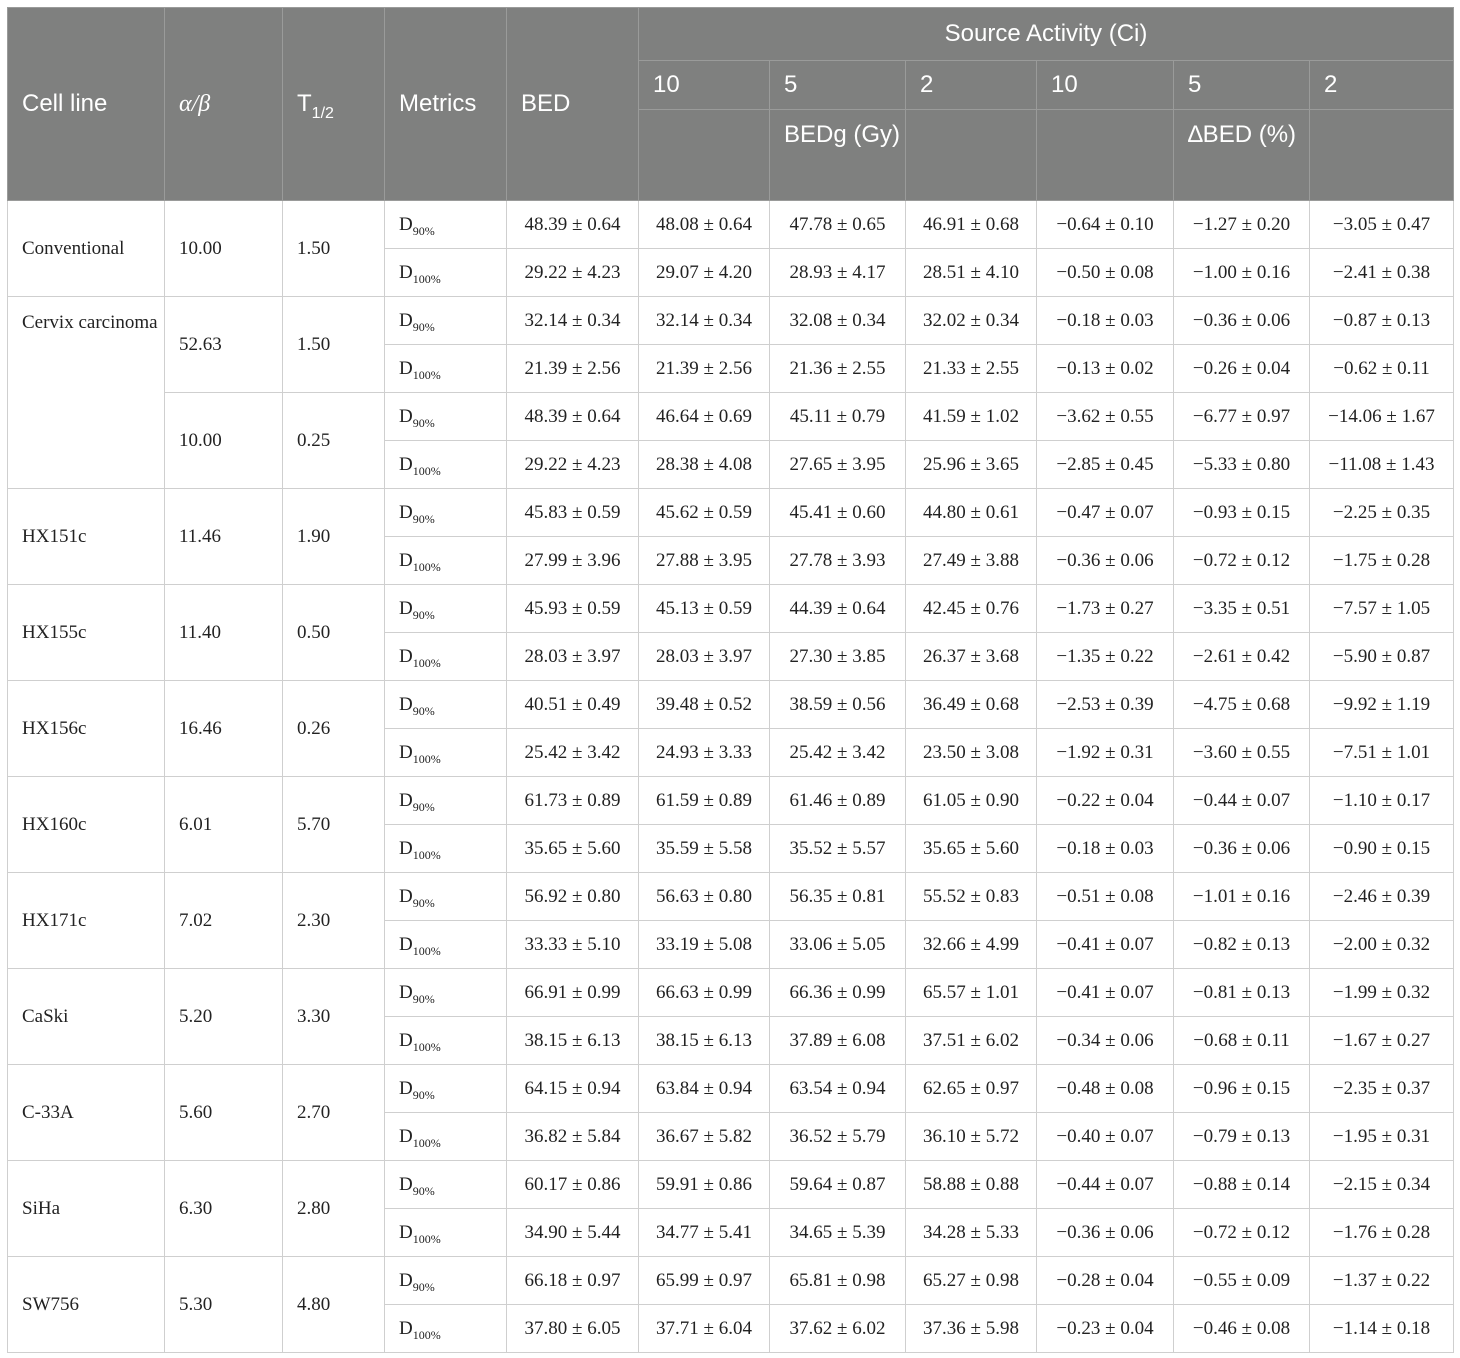 The image size is (1460, 1358). What do you see at coordinates (1241, 1040) in the screenshot?
I see `value-cell: −0.68 ± 0.11` at bounding box center [1241, 1040].